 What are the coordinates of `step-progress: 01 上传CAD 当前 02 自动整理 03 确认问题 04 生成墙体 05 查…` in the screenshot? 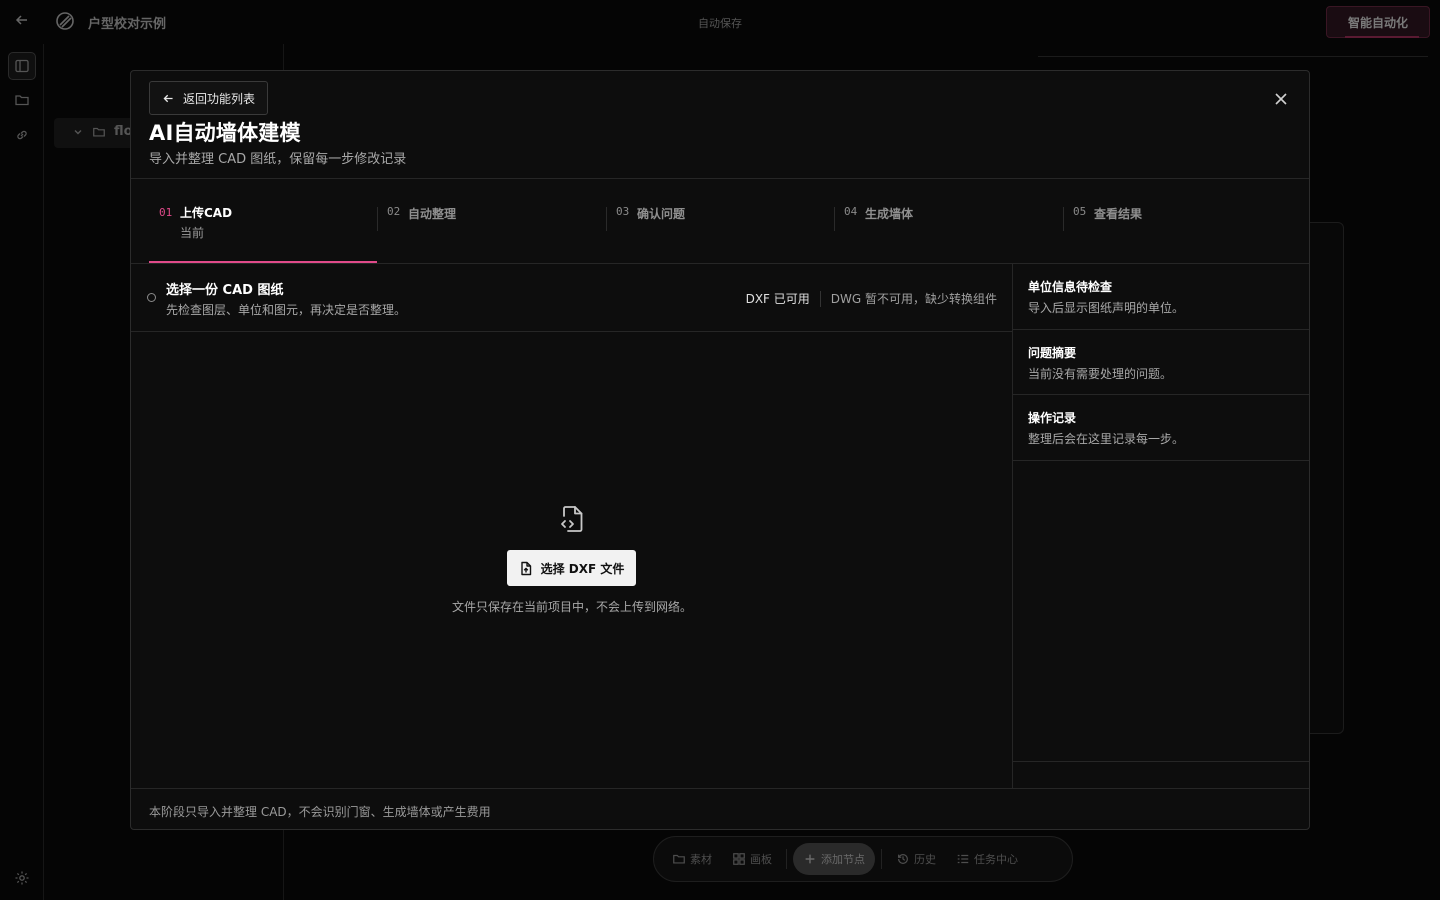 It's located at (729, 221).